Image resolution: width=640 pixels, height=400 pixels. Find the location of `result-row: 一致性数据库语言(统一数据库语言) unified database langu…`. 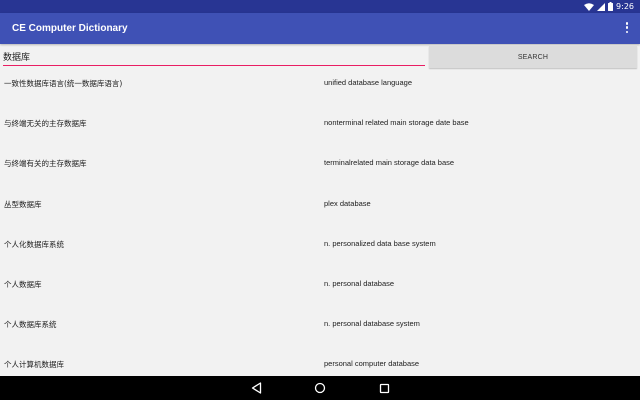

result-row: 一致性数据库语言(统一数据库语言) unified database langu… is located at coordinates (320, 92).